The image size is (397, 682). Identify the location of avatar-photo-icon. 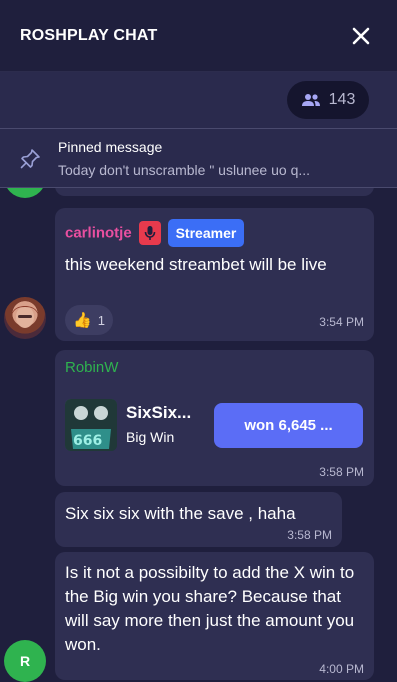
(25, 317).